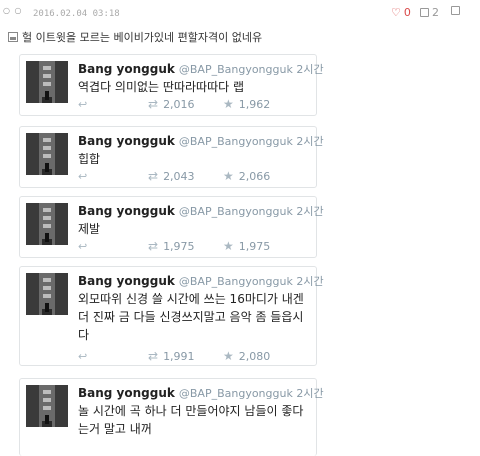 The height and width of the screenshot is (456, 480). What do you see at coordinates (240, 14) in the screenshot?
I see `post-header: ○ ○ 2016.02.04 03:18 ♡ 0 2` at bounding box center [240, 14].